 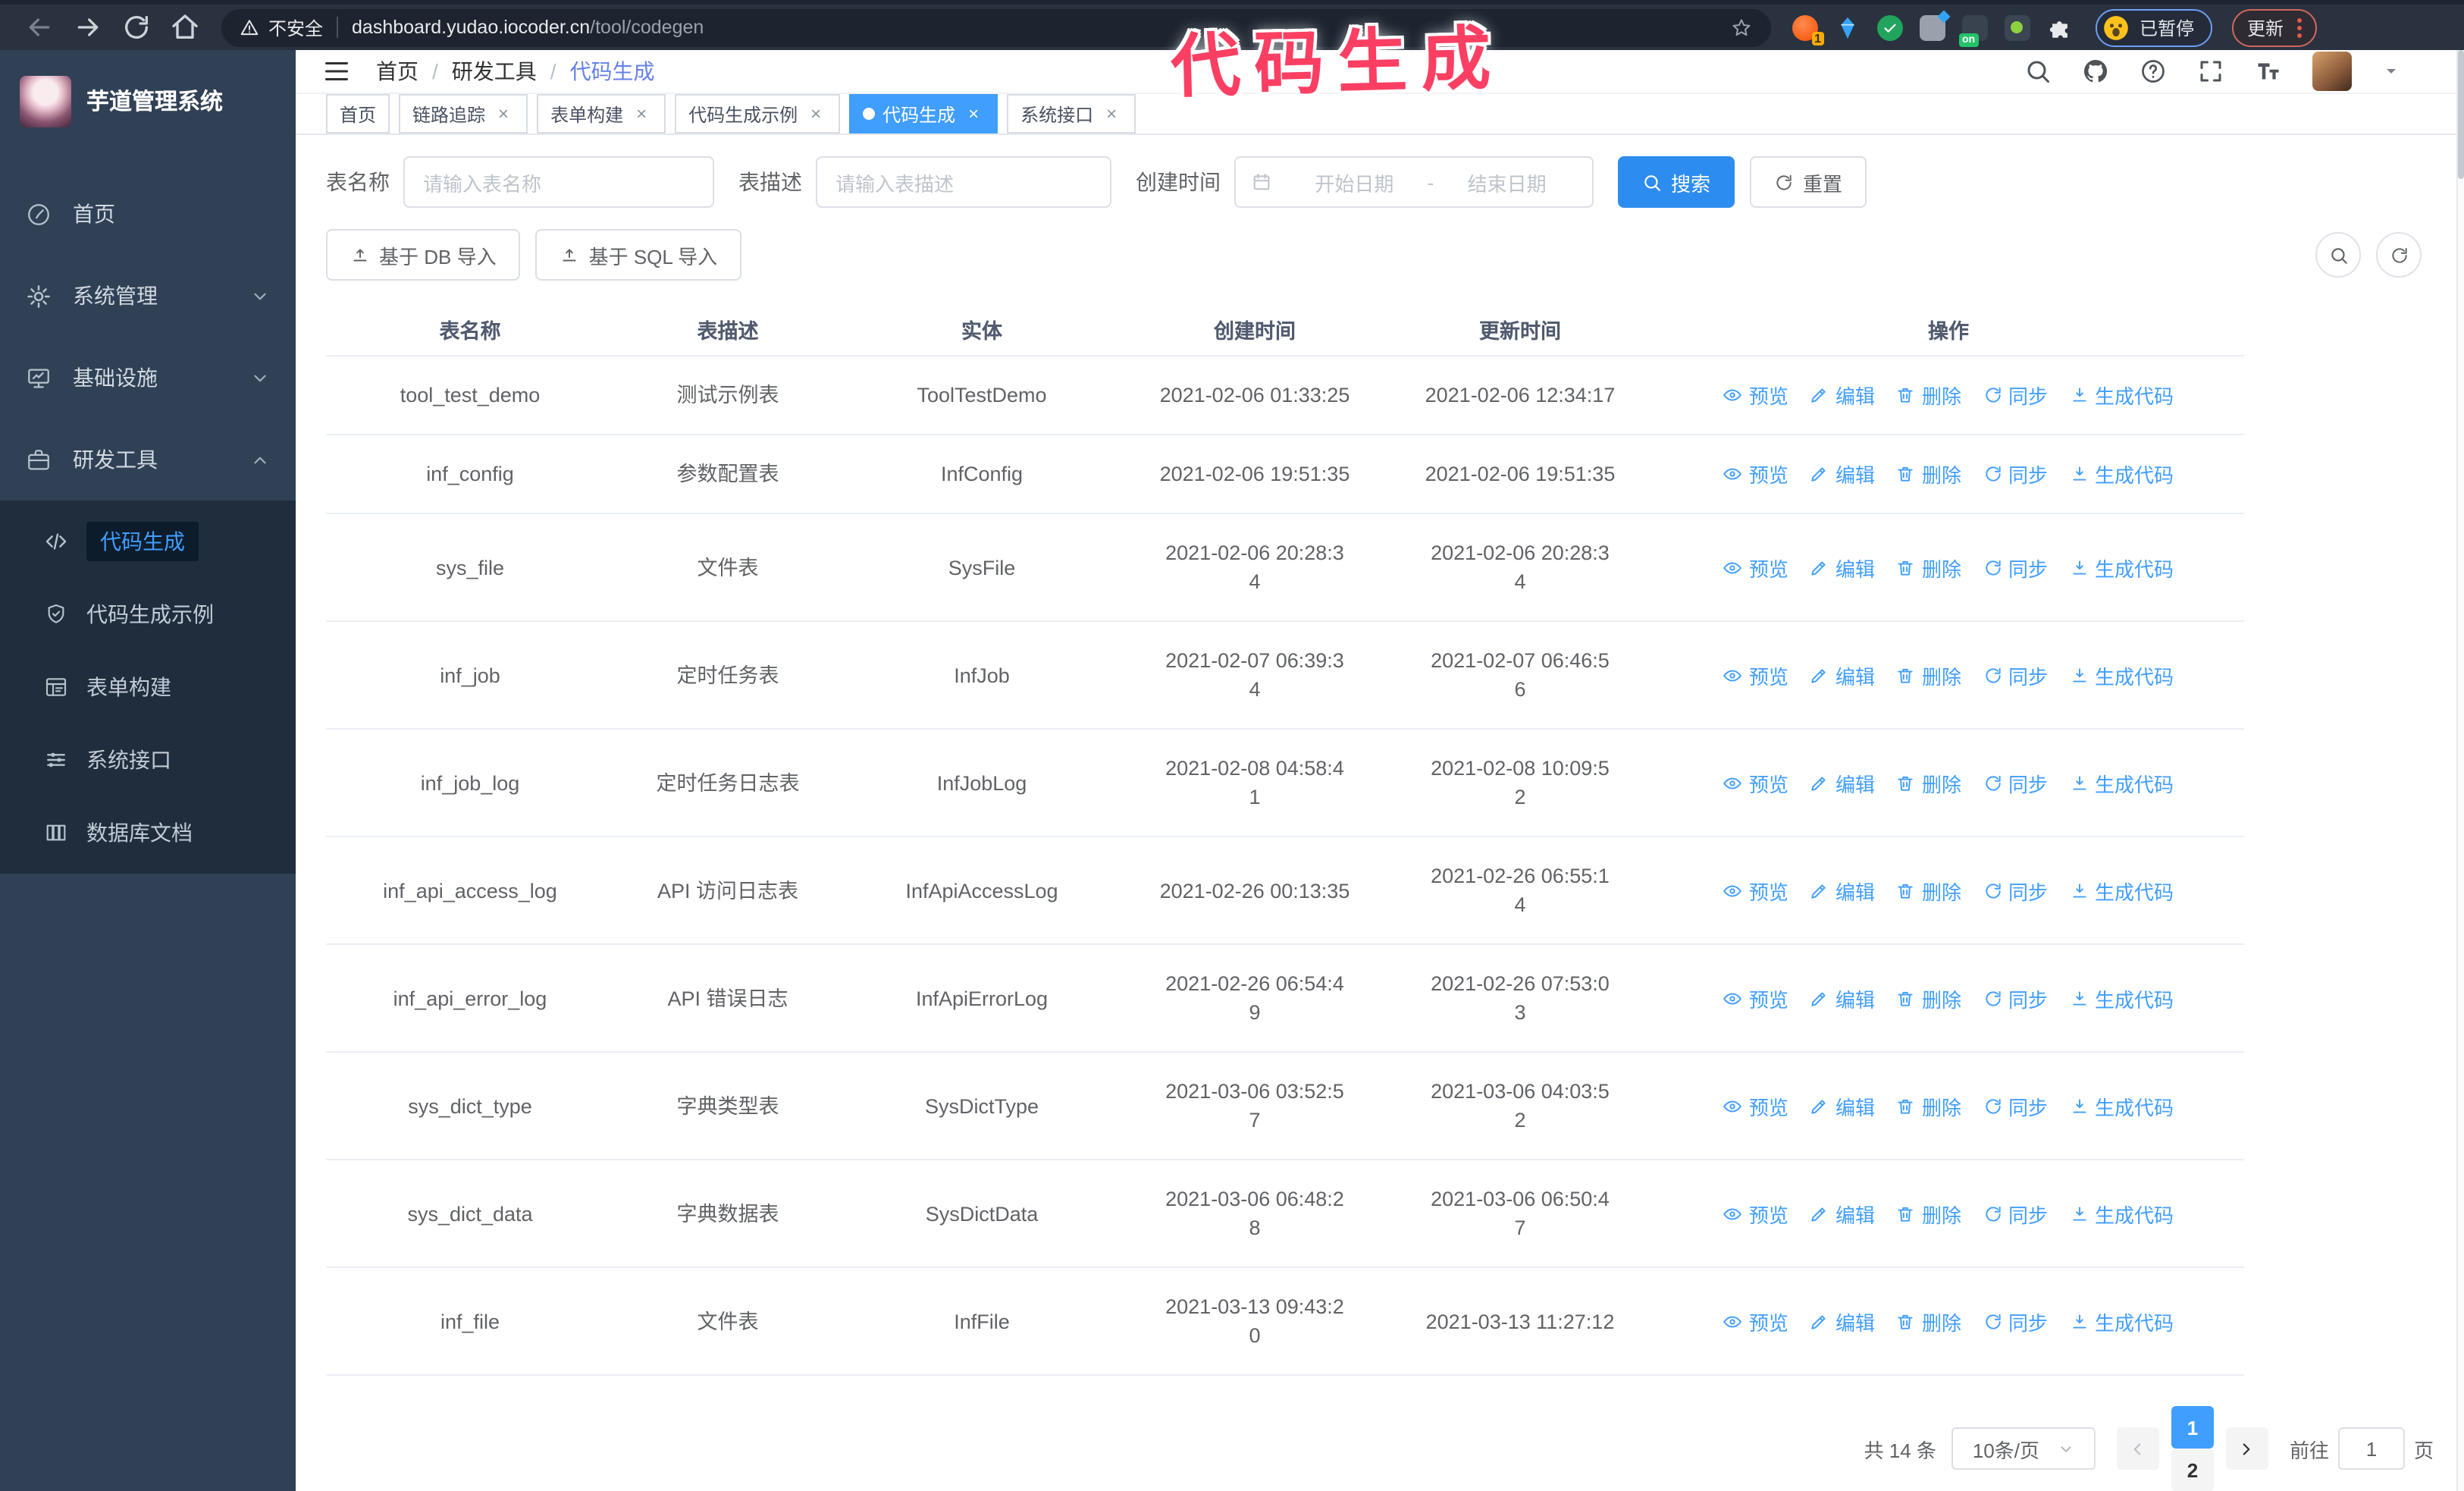 I want to click on next-page-button, so click(x=2247, y=1448).